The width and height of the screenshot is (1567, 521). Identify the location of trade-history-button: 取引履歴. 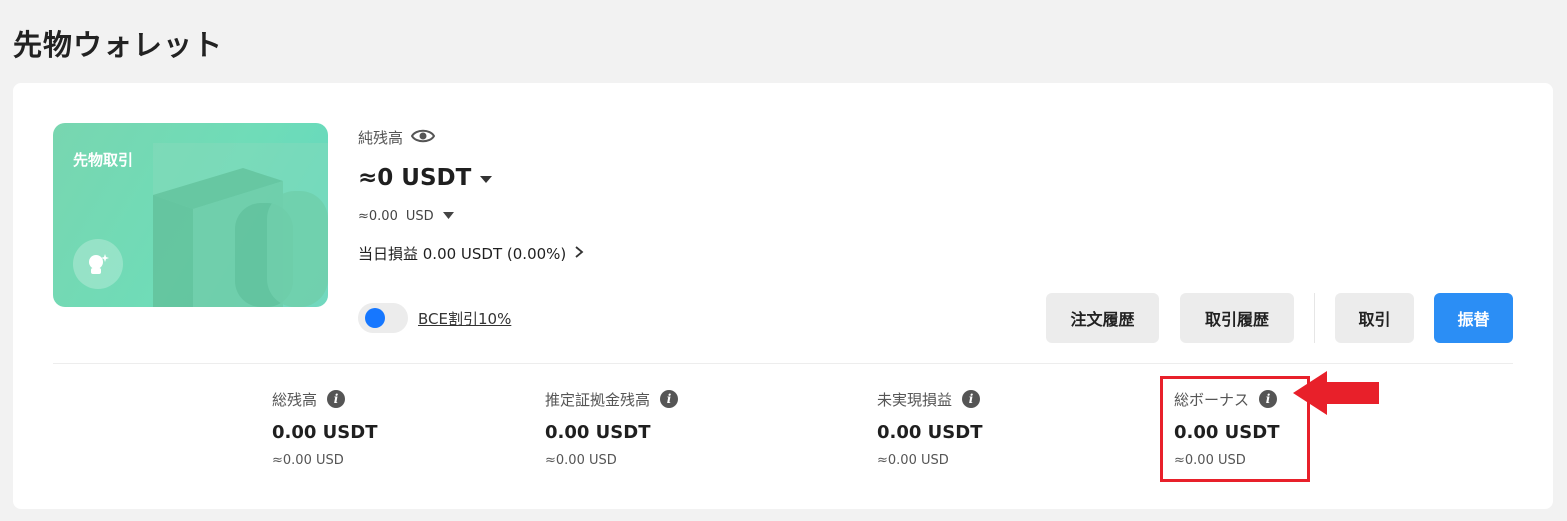
(1237, 318).